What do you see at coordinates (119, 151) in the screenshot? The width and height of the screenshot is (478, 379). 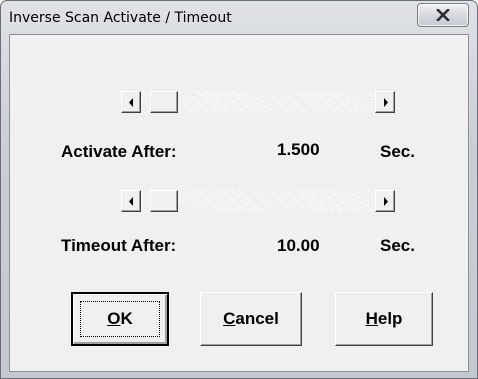 I see `activate-label: Activate After:` at bounding box center [119, 151].